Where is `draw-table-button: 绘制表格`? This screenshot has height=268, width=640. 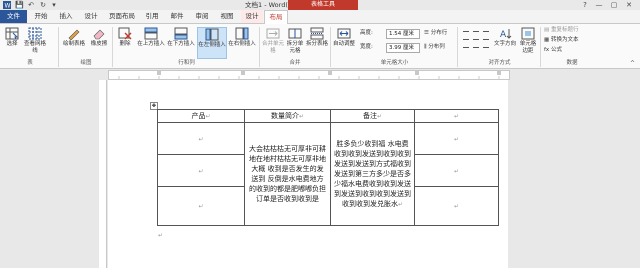 draw-table-button: 绘制表格 is located at coordinates (74, 42).